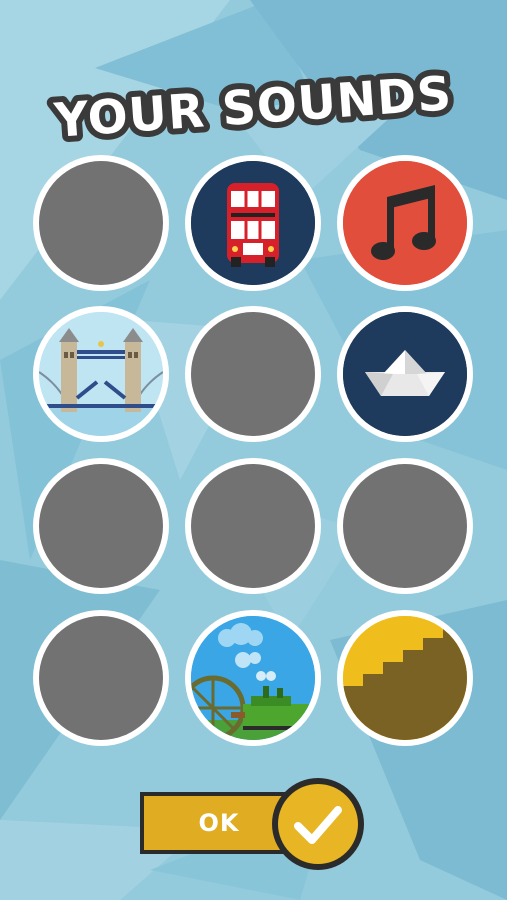  I want to click on sound-slot-bridge, so click(101, 374).